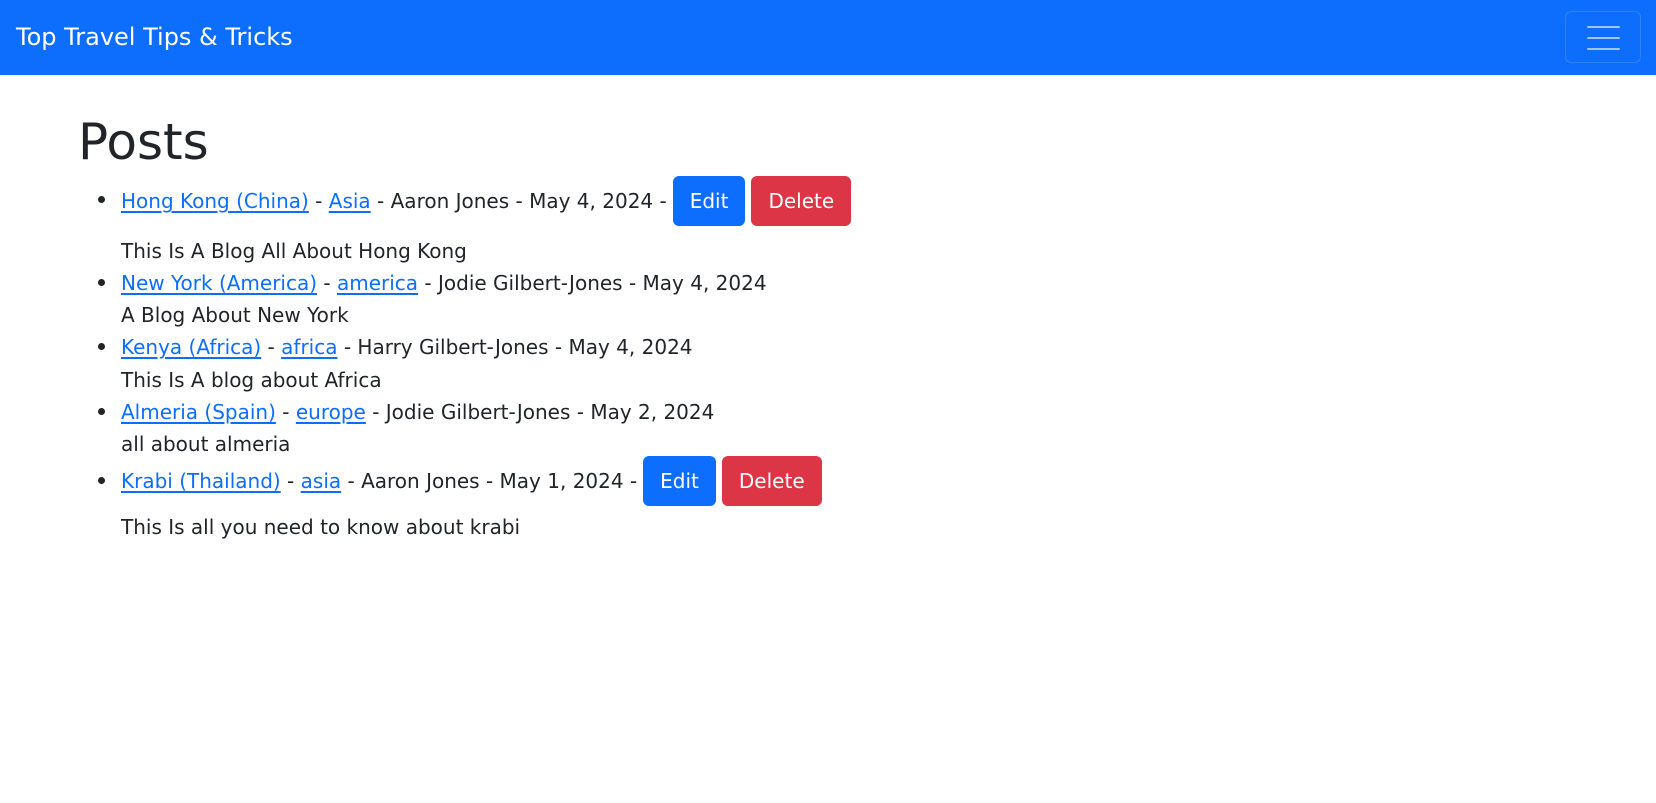 This screenshot has height=803, width=1656. Describe the element at coordinates (143, 142) in the screenshot. I see `page-title: Posts` at that location.